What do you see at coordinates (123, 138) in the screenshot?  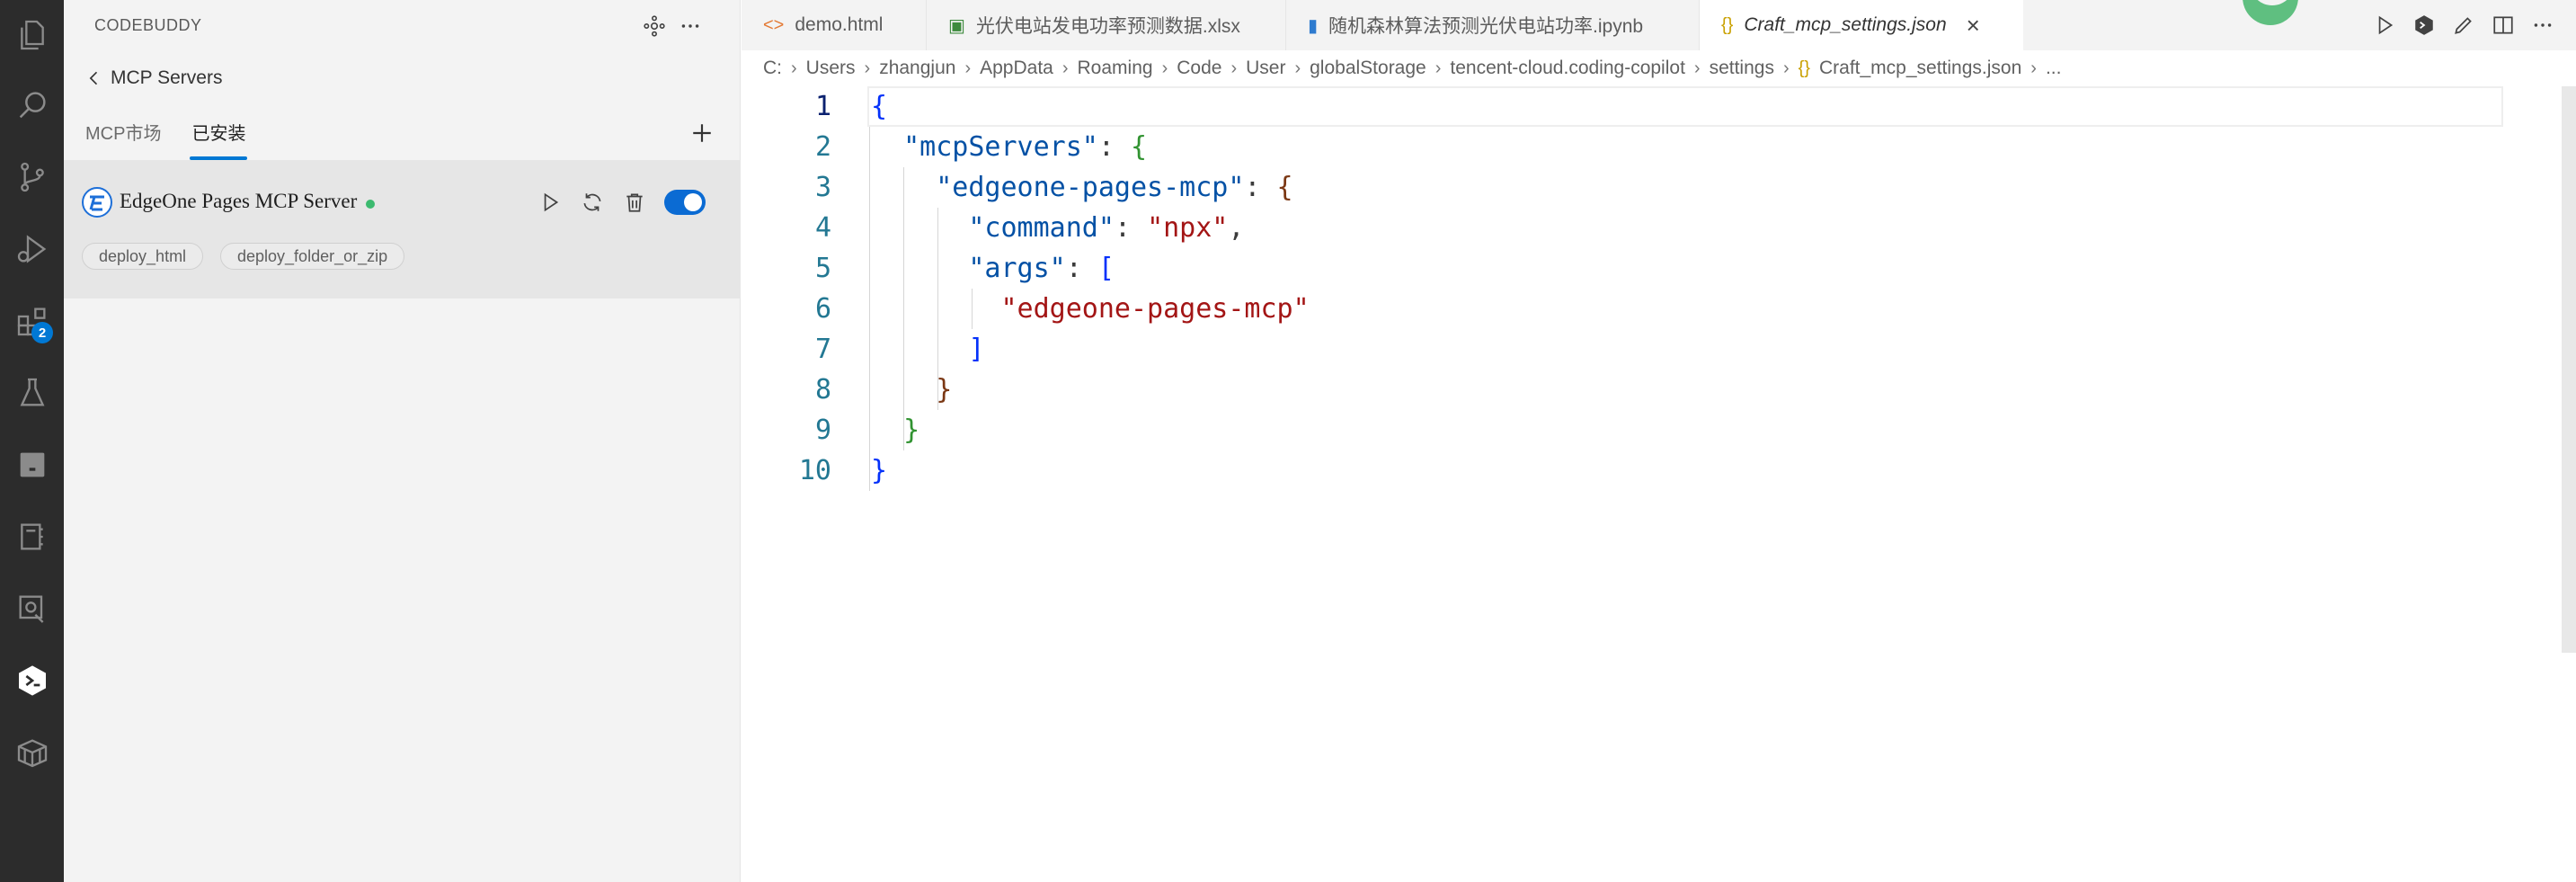 I see `tab-mcp-market: MCP市场` at bounding box center [123, 138].